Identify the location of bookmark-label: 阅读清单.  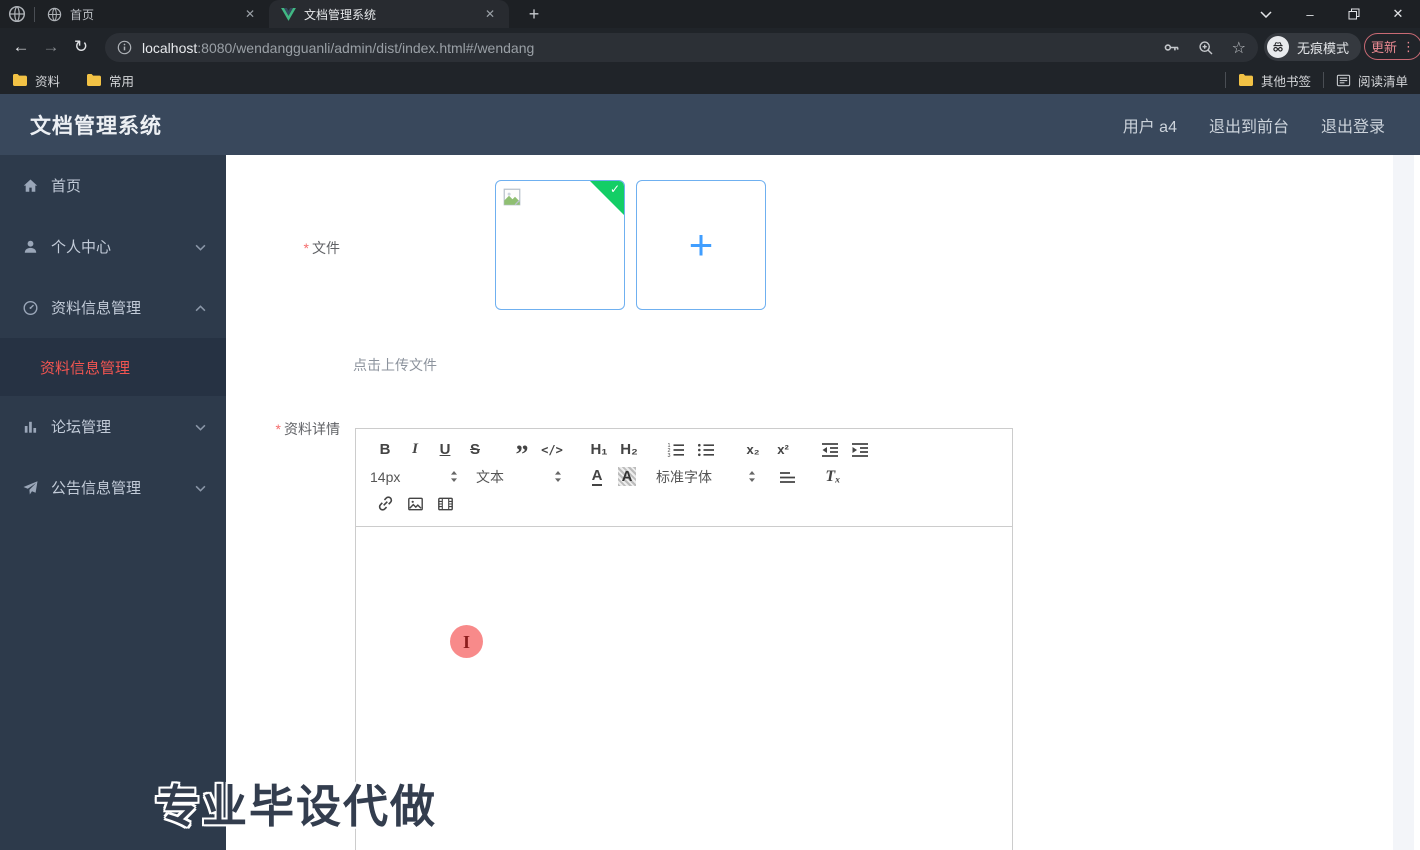
(1382, 81).